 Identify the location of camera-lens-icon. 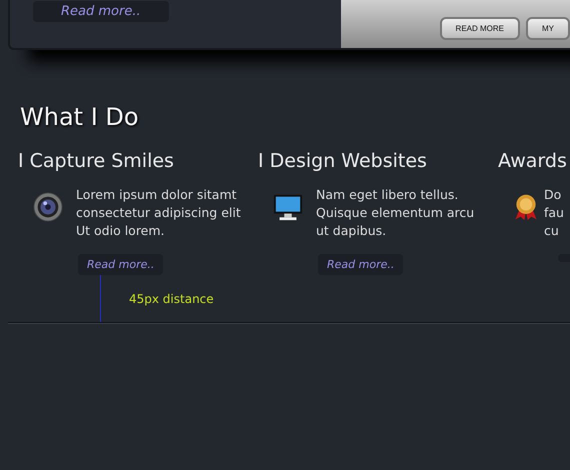
(48, 207).